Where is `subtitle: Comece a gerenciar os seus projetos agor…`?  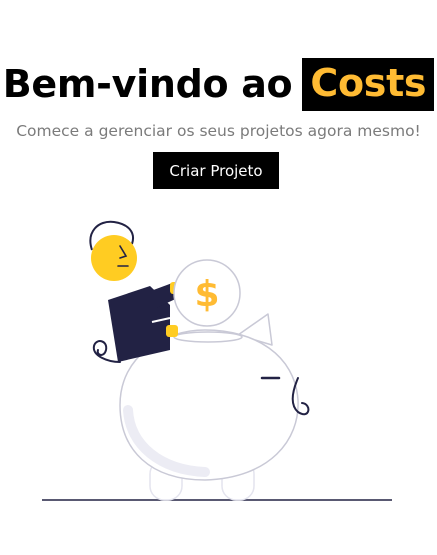
subtitle: Comece a gerenciar os seus projetos agor… is located at coordinates (218, 130).